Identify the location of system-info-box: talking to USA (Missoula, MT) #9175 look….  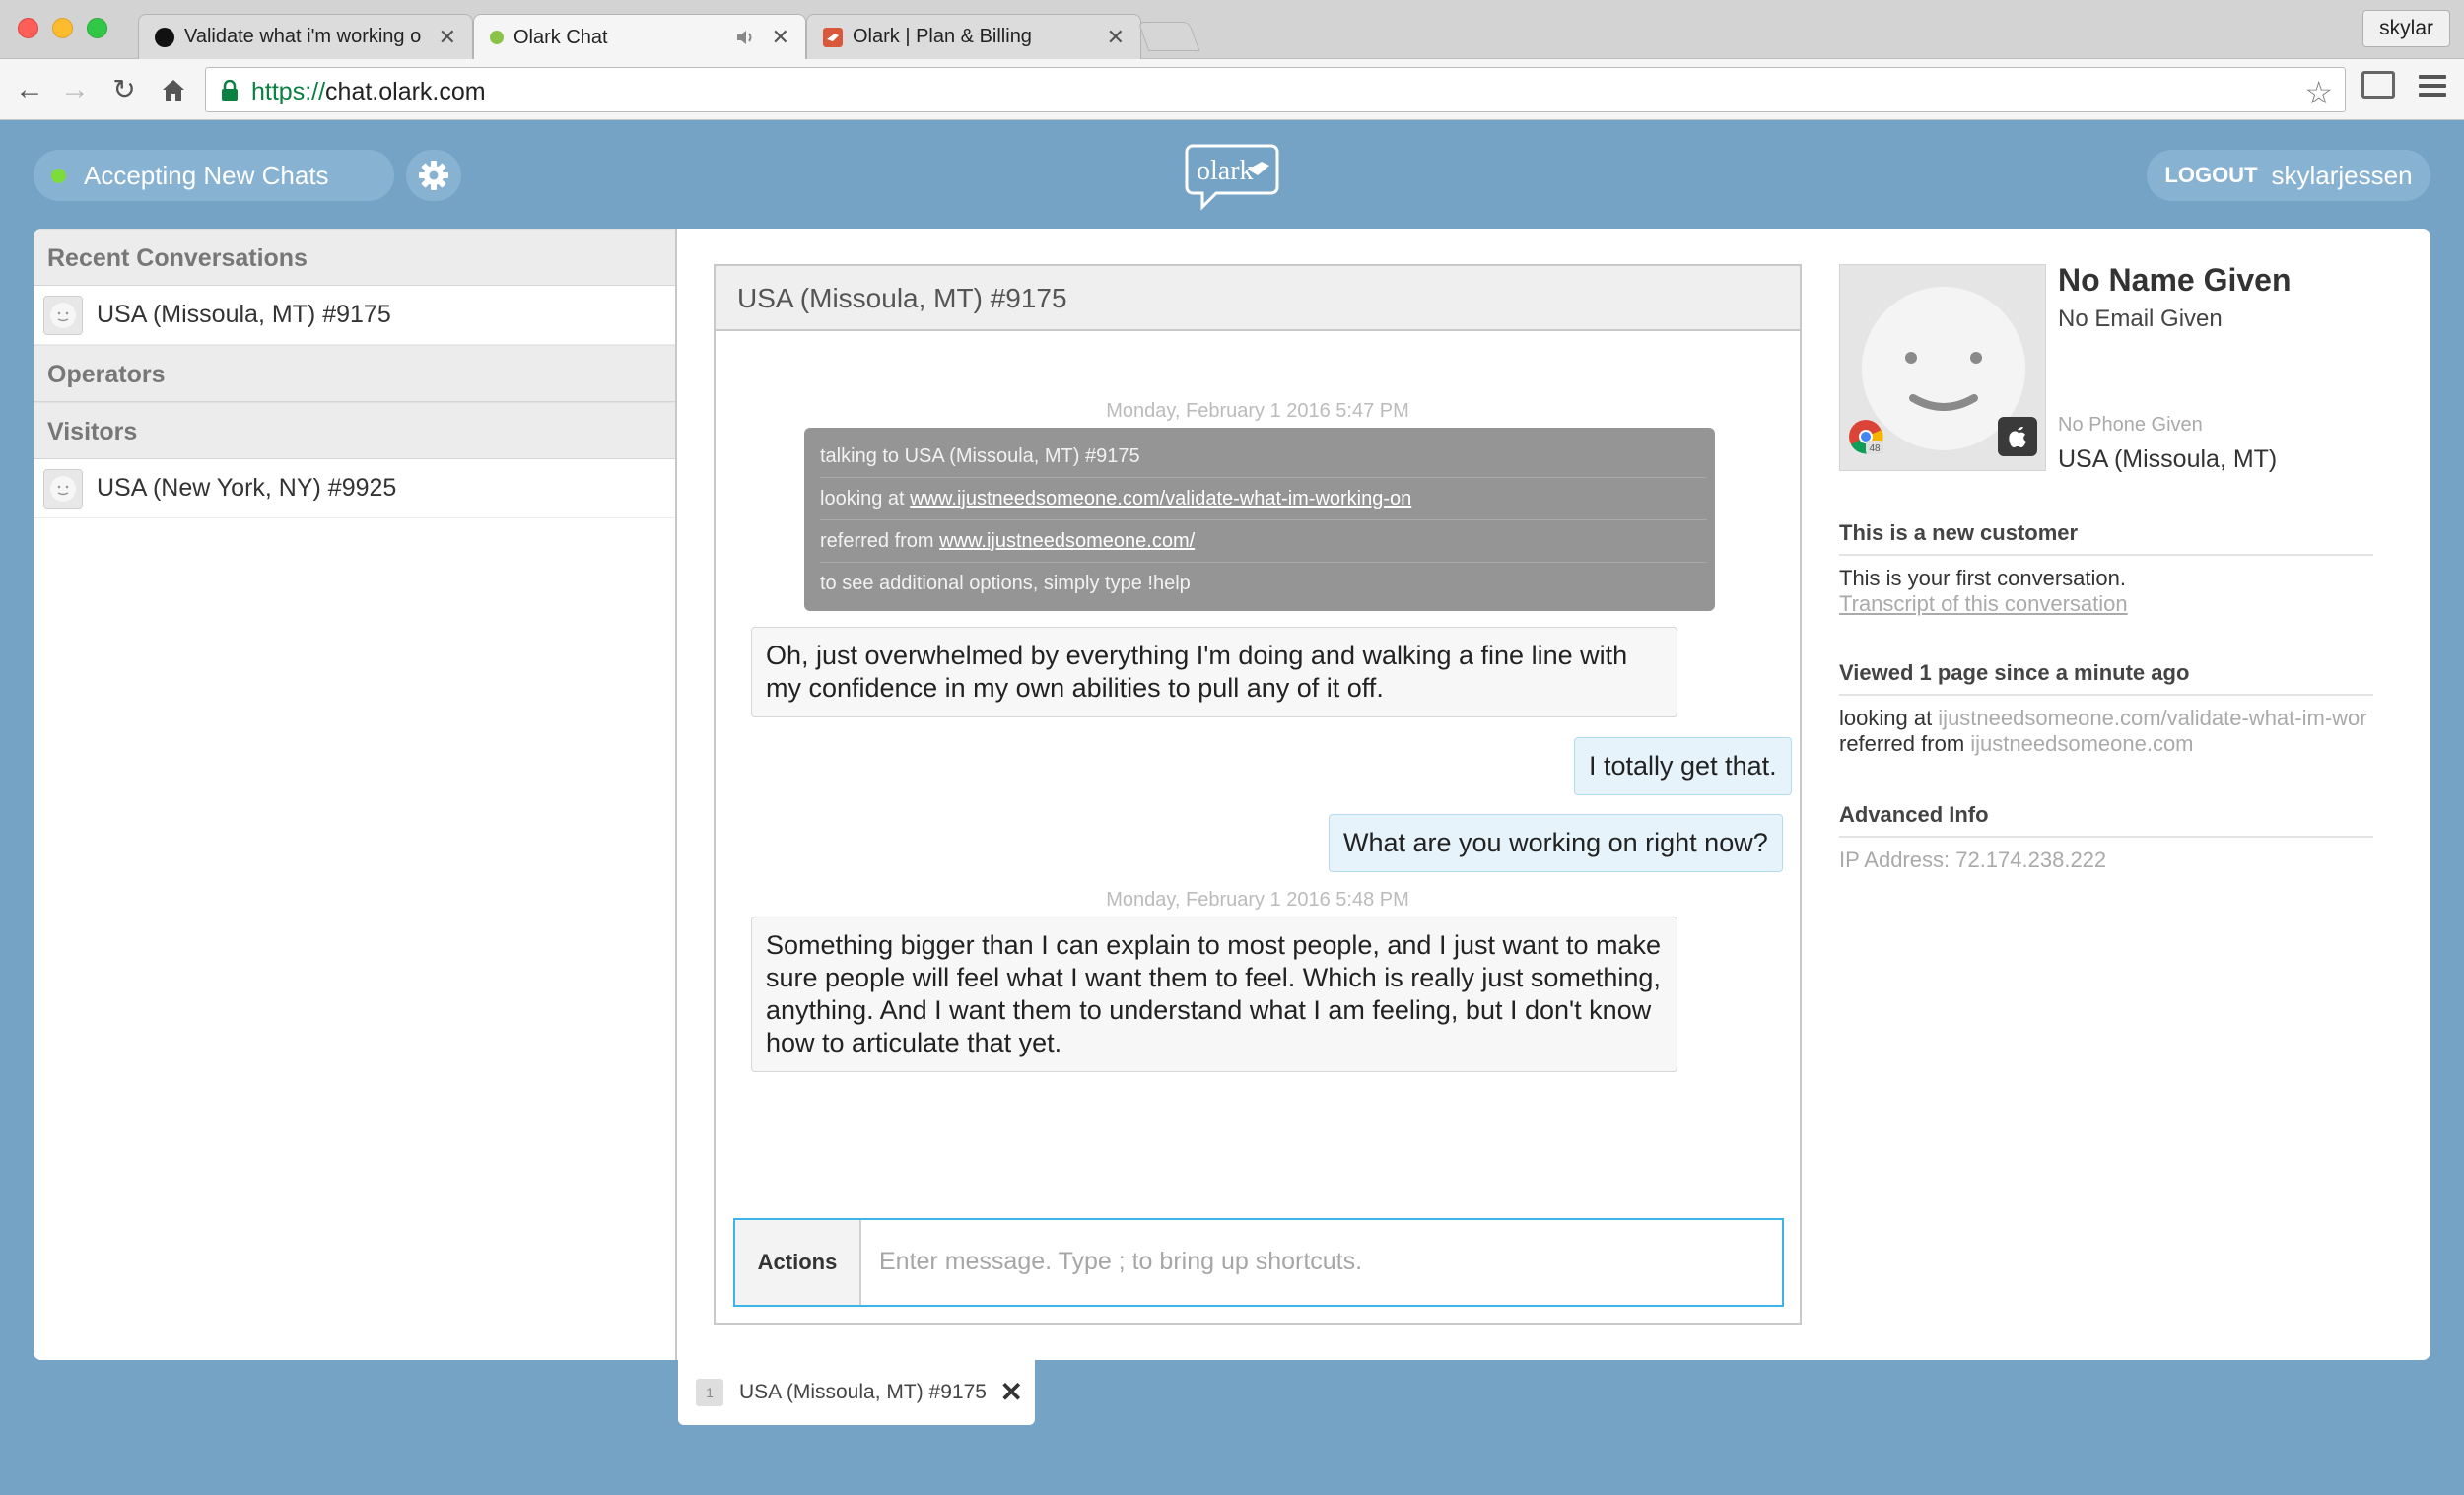
(1259, 519).